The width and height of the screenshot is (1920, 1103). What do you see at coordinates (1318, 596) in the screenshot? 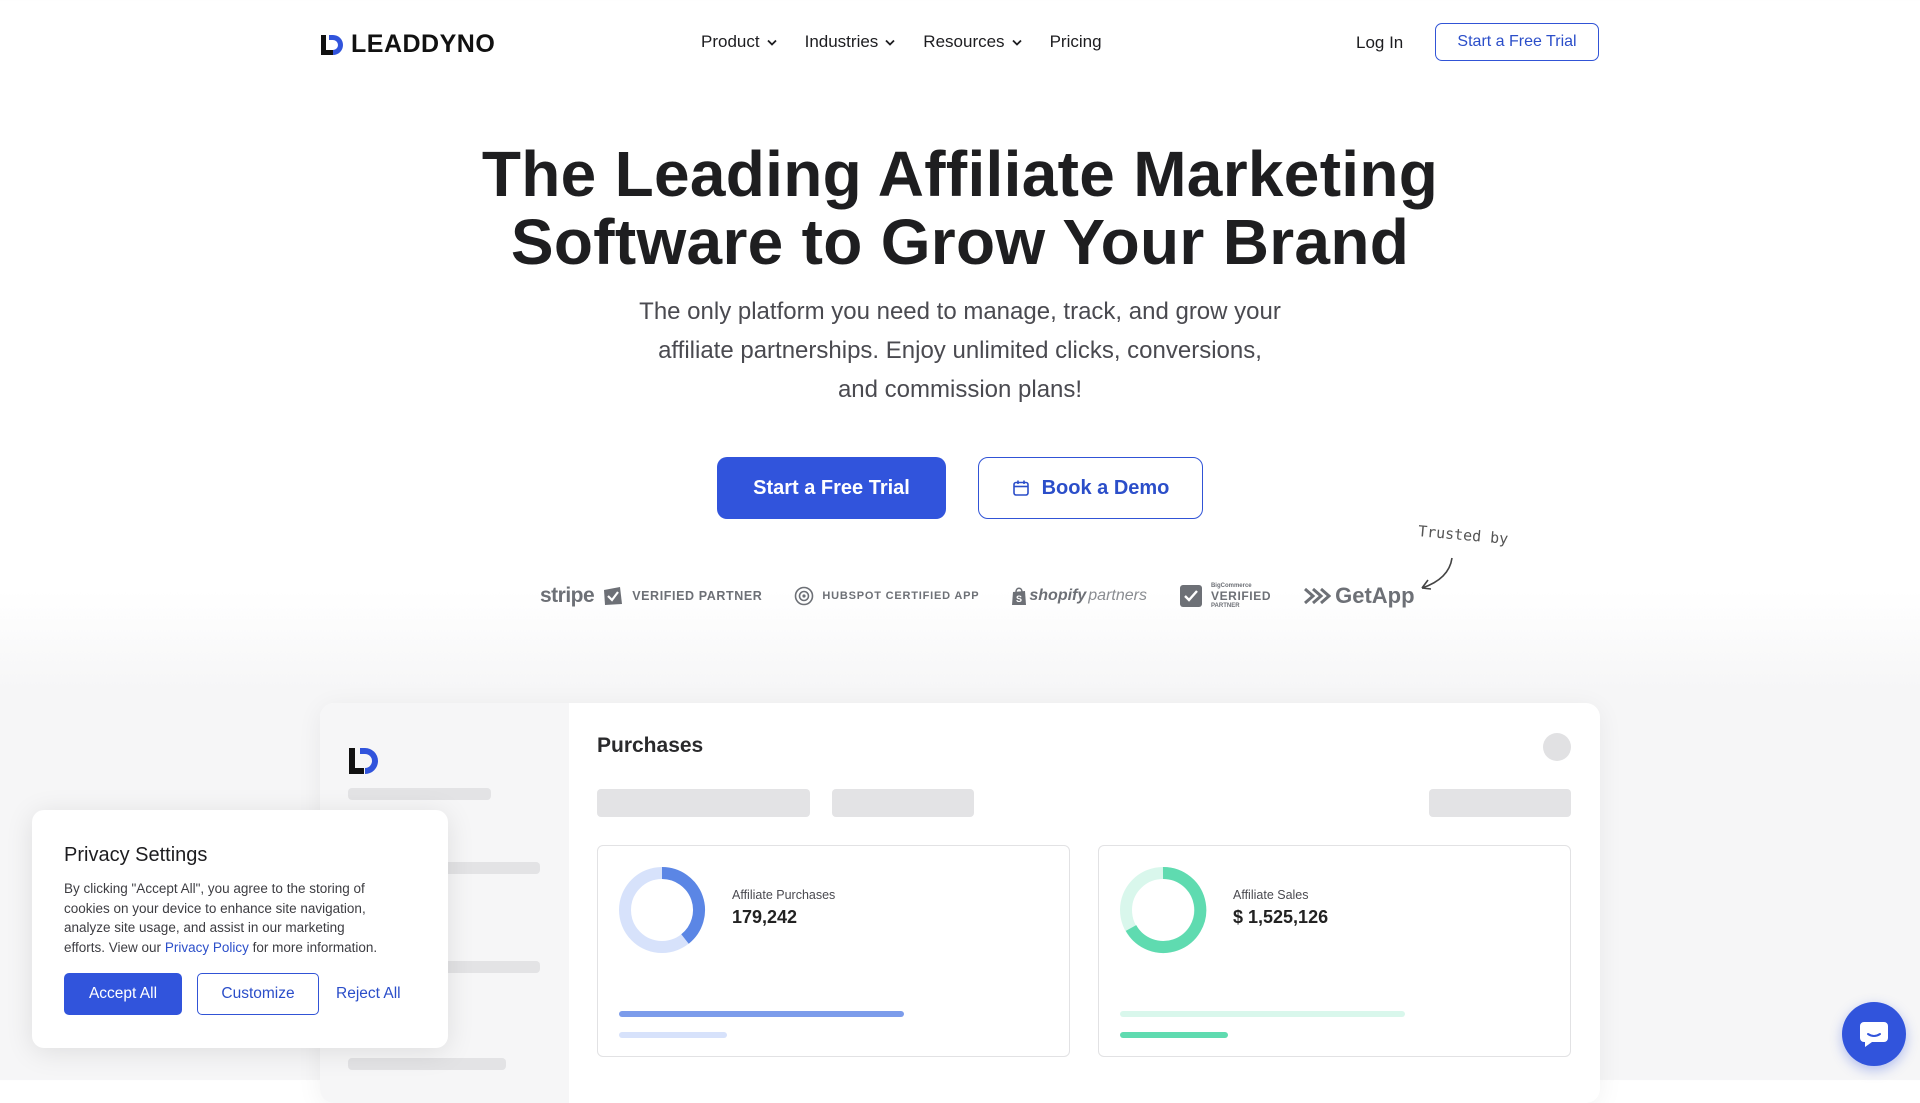
I see `getapp-chevrons-icon` at bounding box center [1318, 596].